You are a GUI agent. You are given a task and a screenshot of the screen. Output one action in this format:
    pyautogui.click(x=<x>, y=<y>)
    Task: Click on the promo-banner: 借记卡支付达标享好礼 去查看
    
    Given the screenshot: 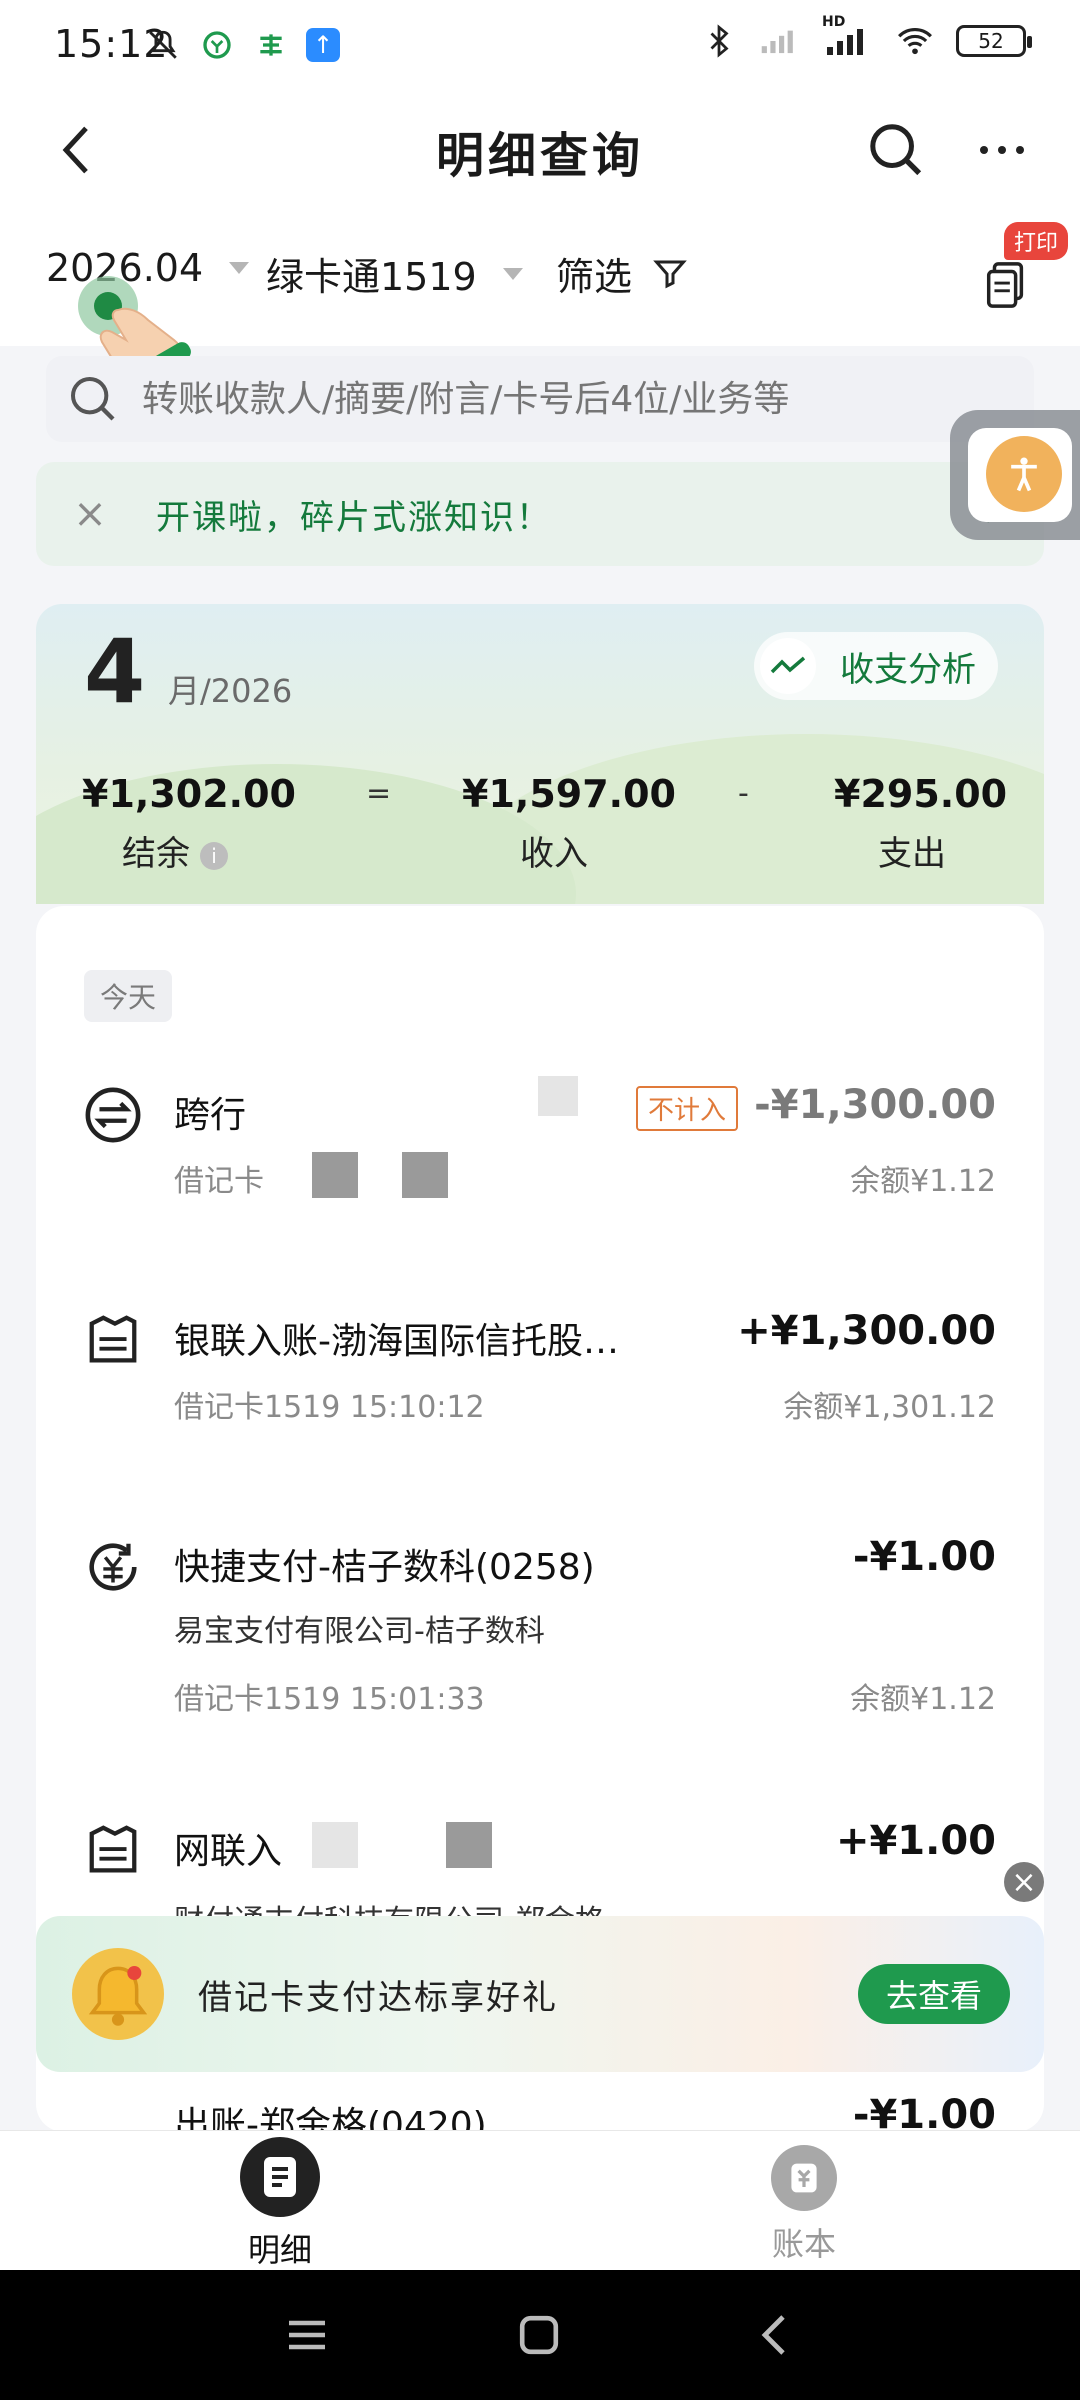 What is the action you would take?
    pyautogui.click(x=540, y=1994)
    